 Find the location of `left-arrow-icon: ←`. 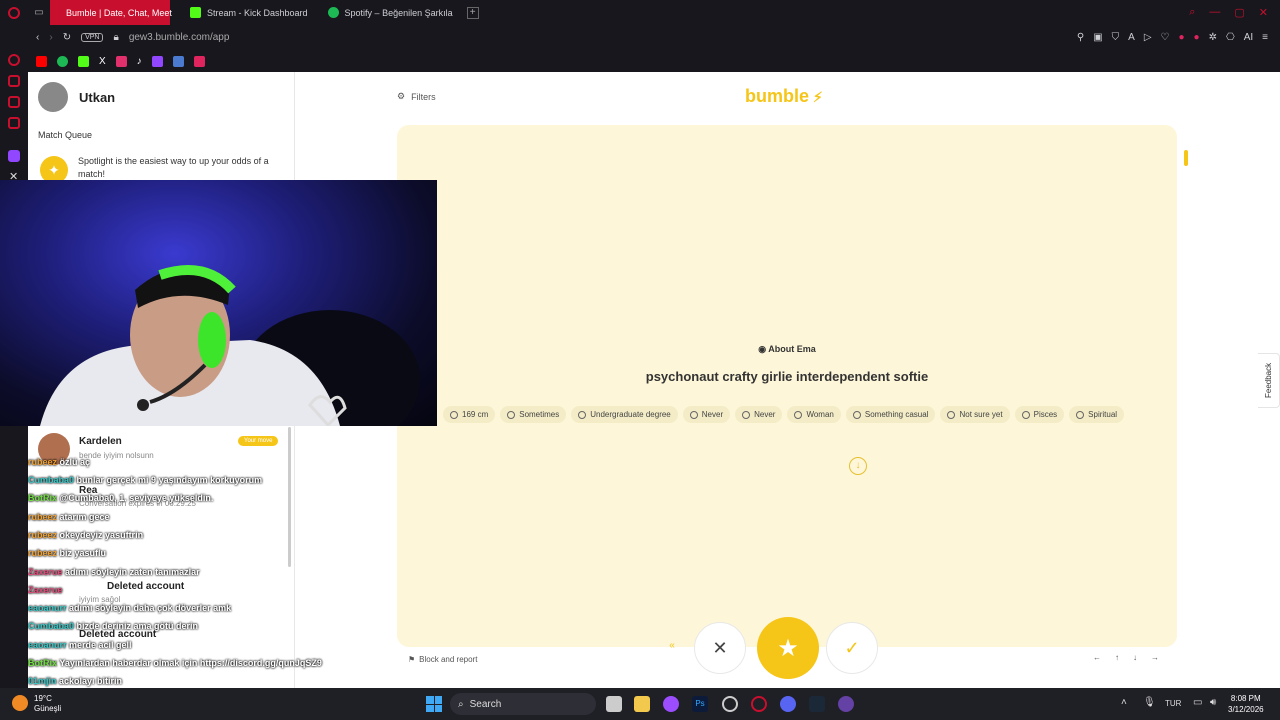

left-arrow-icon: ← is located at coordinates (1097, 657).